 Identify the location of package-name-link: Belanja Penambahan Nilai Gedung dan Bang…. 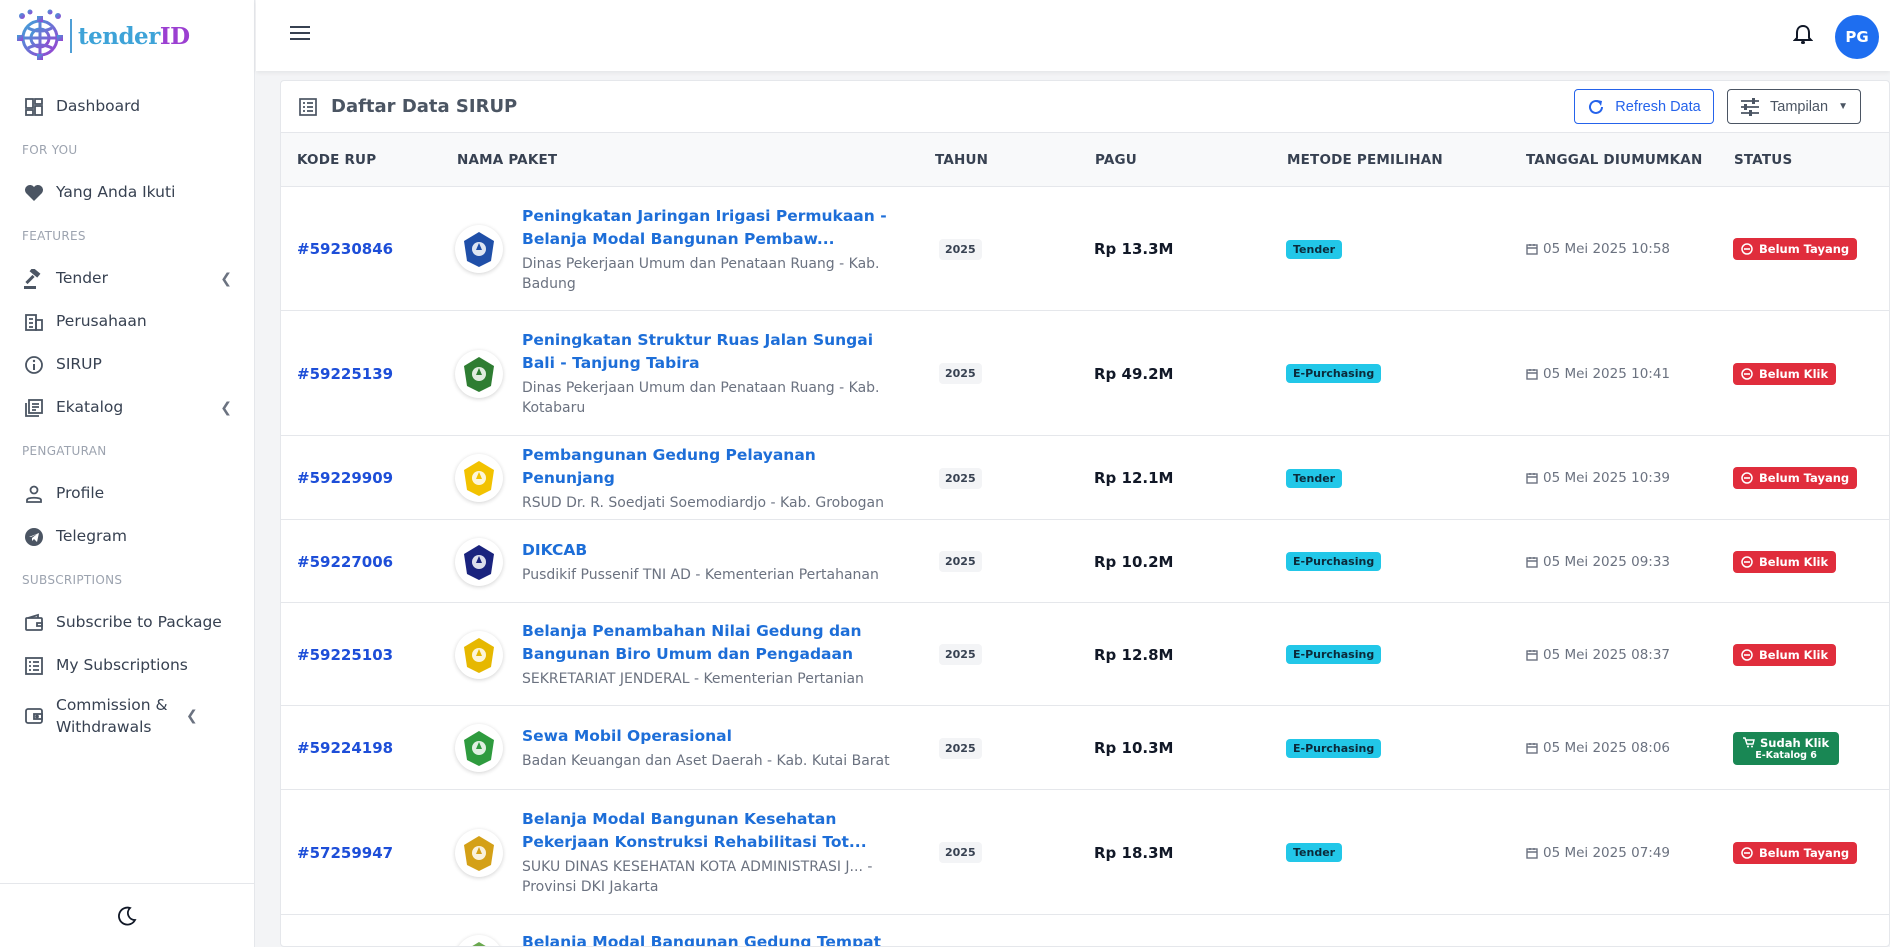
(712, 643).